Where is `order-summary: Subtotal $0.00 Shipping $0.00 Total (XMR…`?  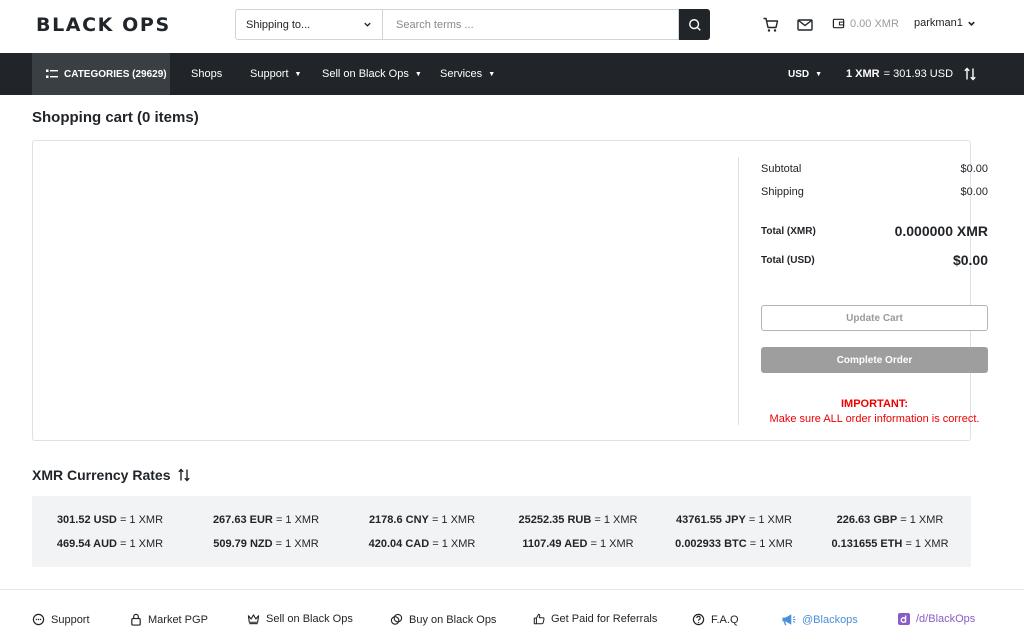 order-summary: Subtotal $0.00 Shipping $0.00 Total (XMR… is located at coordinates (863, 291).